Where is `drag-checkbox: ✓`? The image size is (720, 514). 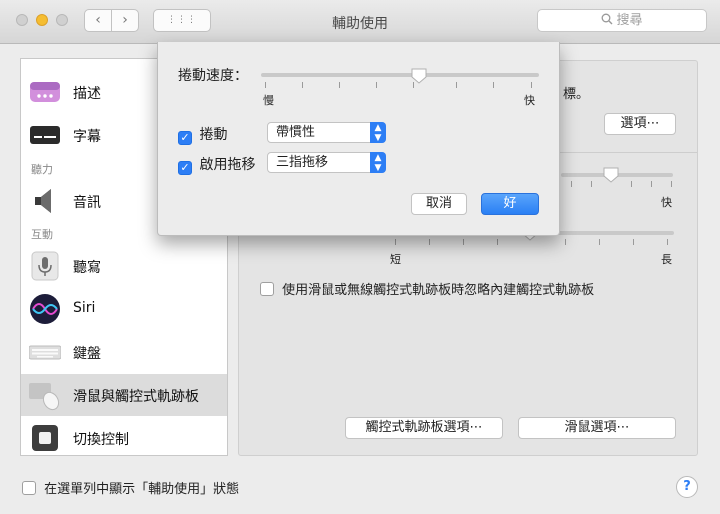
drag-checkbox: ✓ is located at coordinates (185, 168).